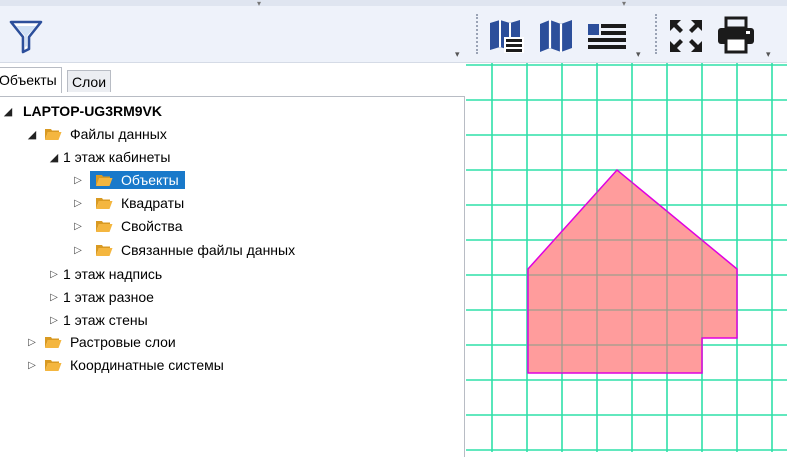 The image size is (787, 457). I want to click on tree-item-squares: ▷ Квадраты, so click(129, 203).